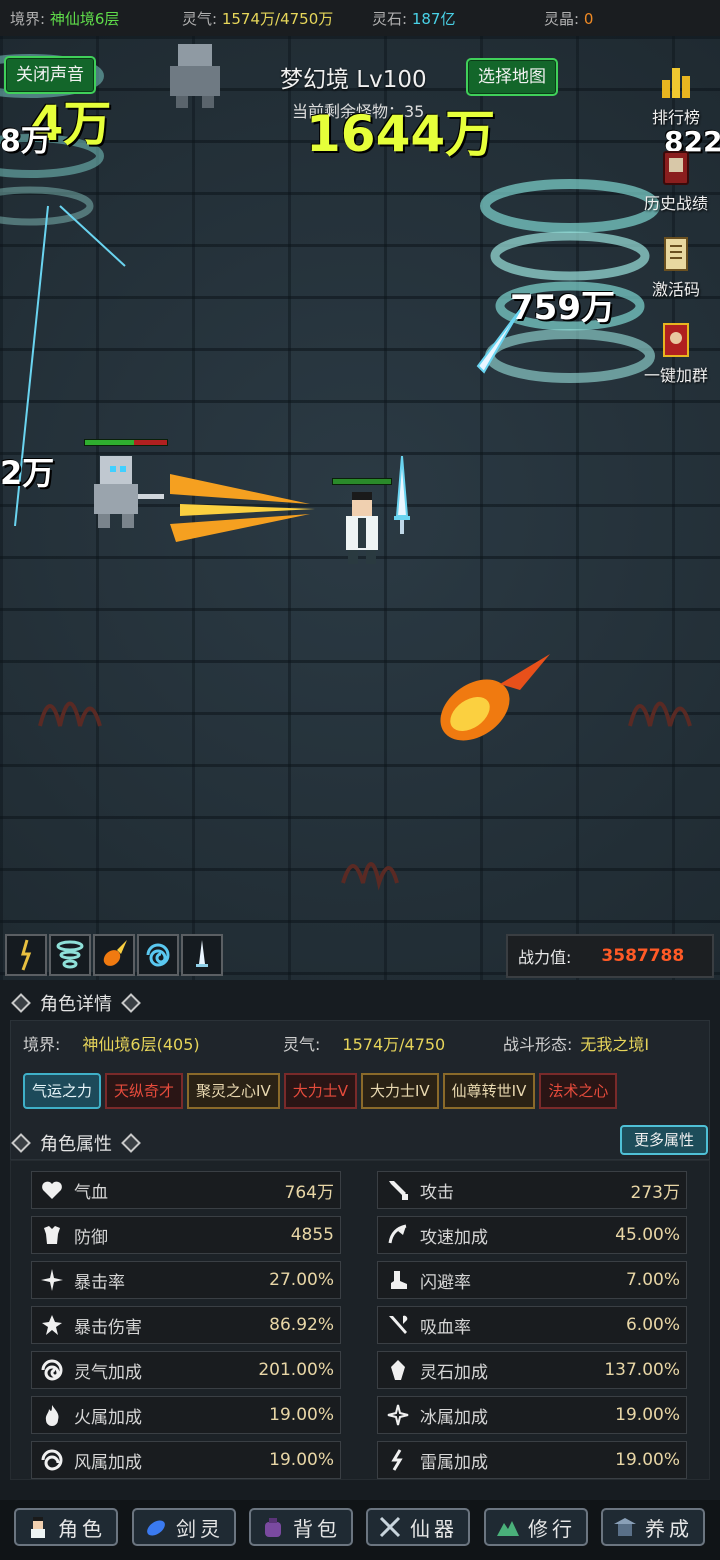  What do you see at coordinates (398, 1324) in the screenshot?
I see `lifesteal-icon` at bounding box center [398, 1324].